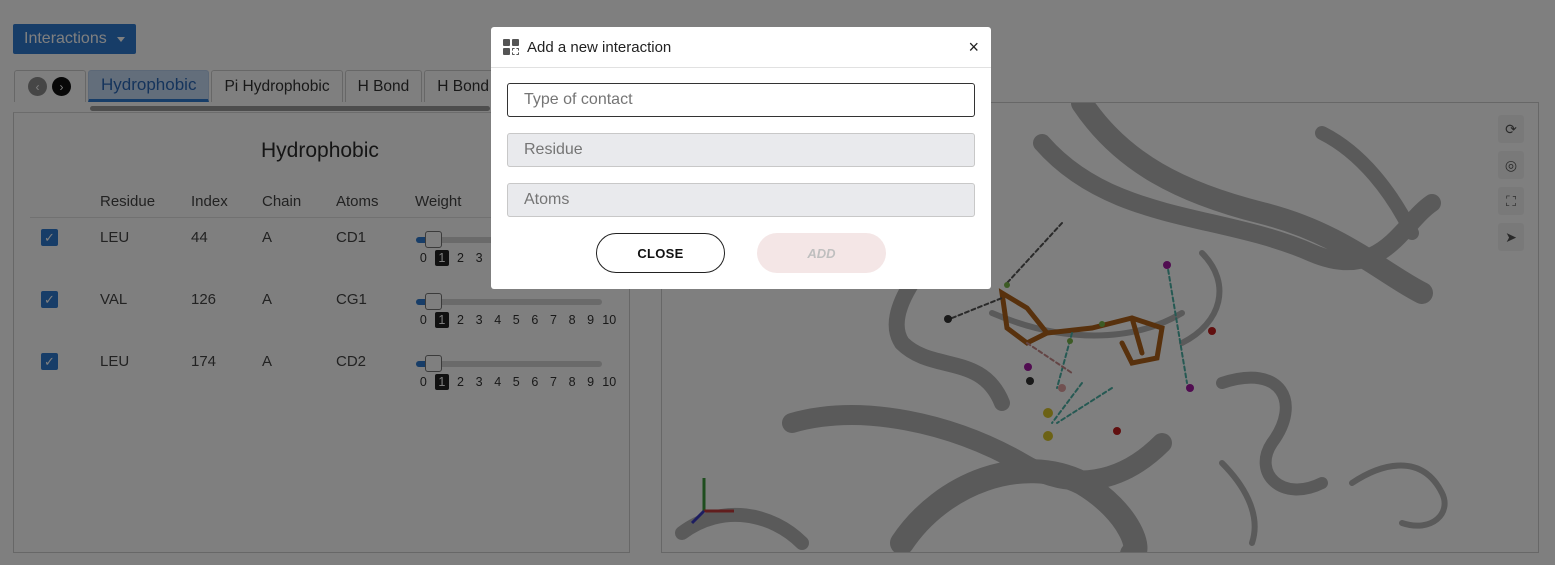 Image resolution: width=1555 pixels, height=565 pixels. I want to click on close-button: CLOSE, so click(660, 253).